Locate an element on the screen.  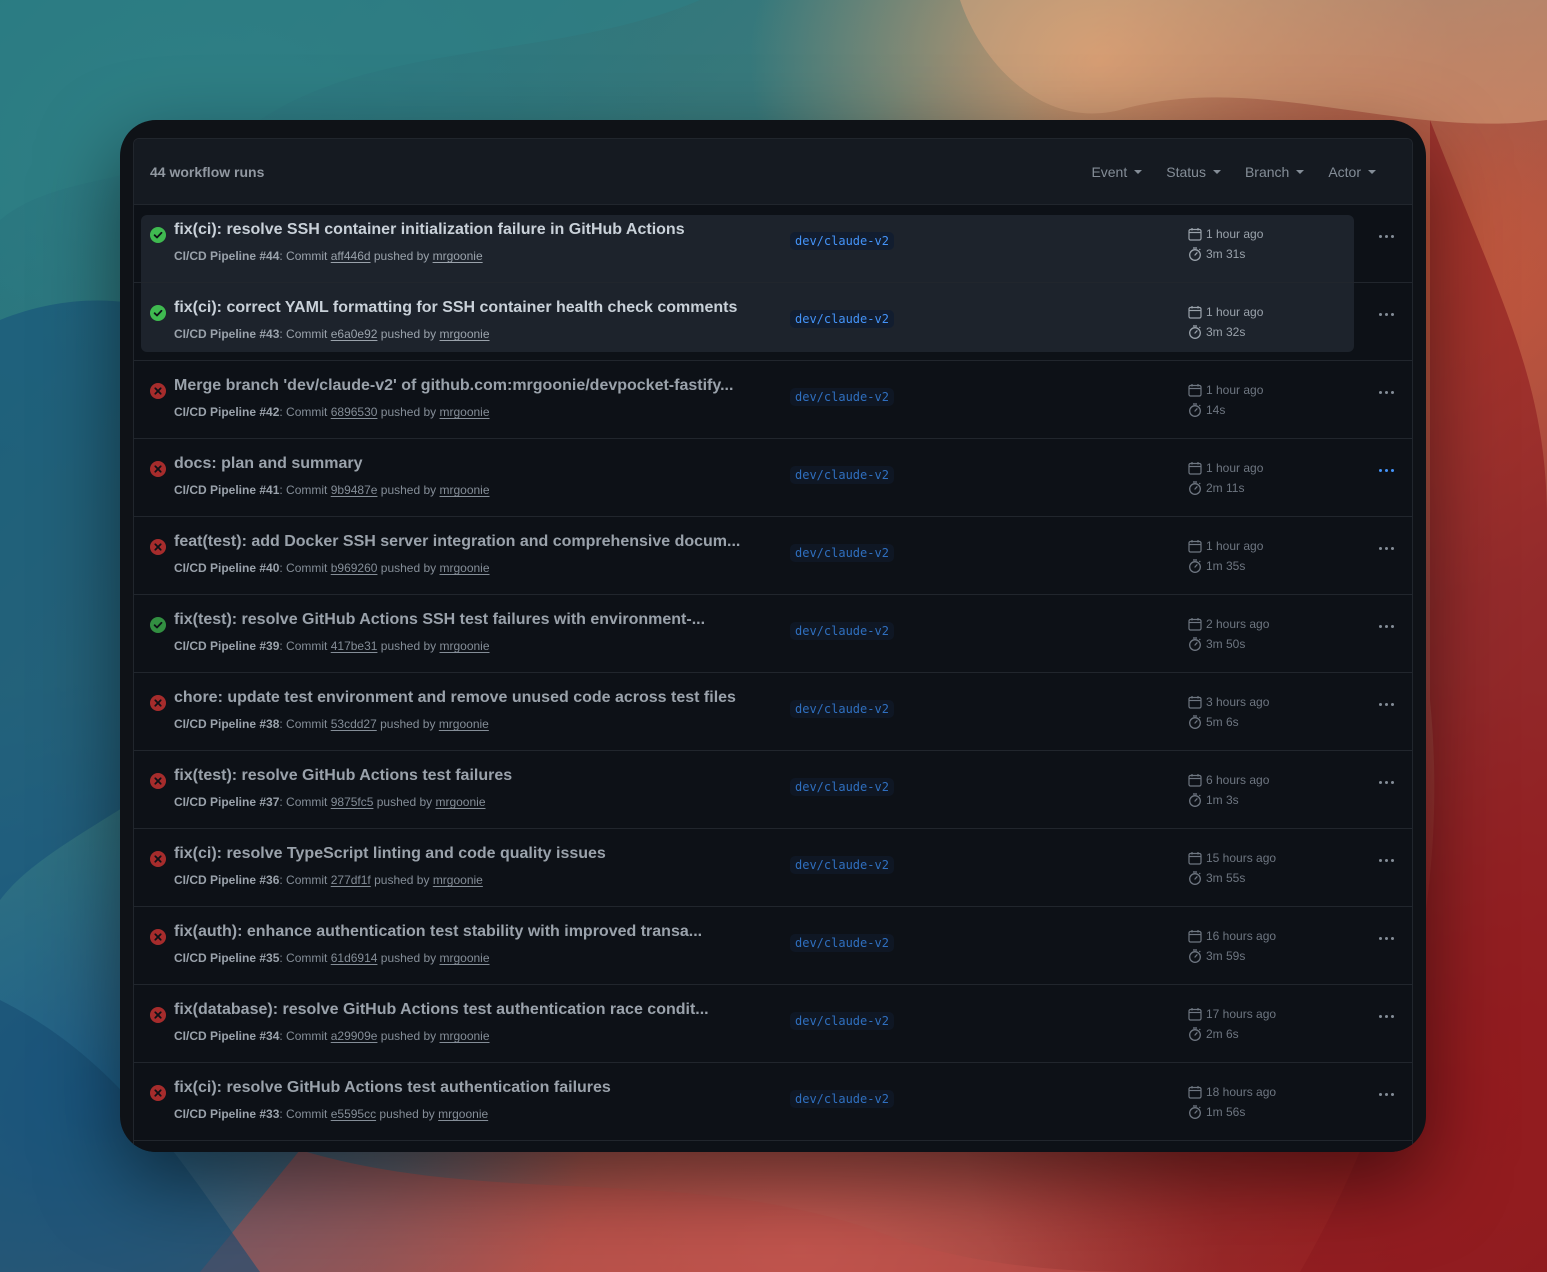
commit-sha-link: e5595cc is located at coordinates (353, 1114).